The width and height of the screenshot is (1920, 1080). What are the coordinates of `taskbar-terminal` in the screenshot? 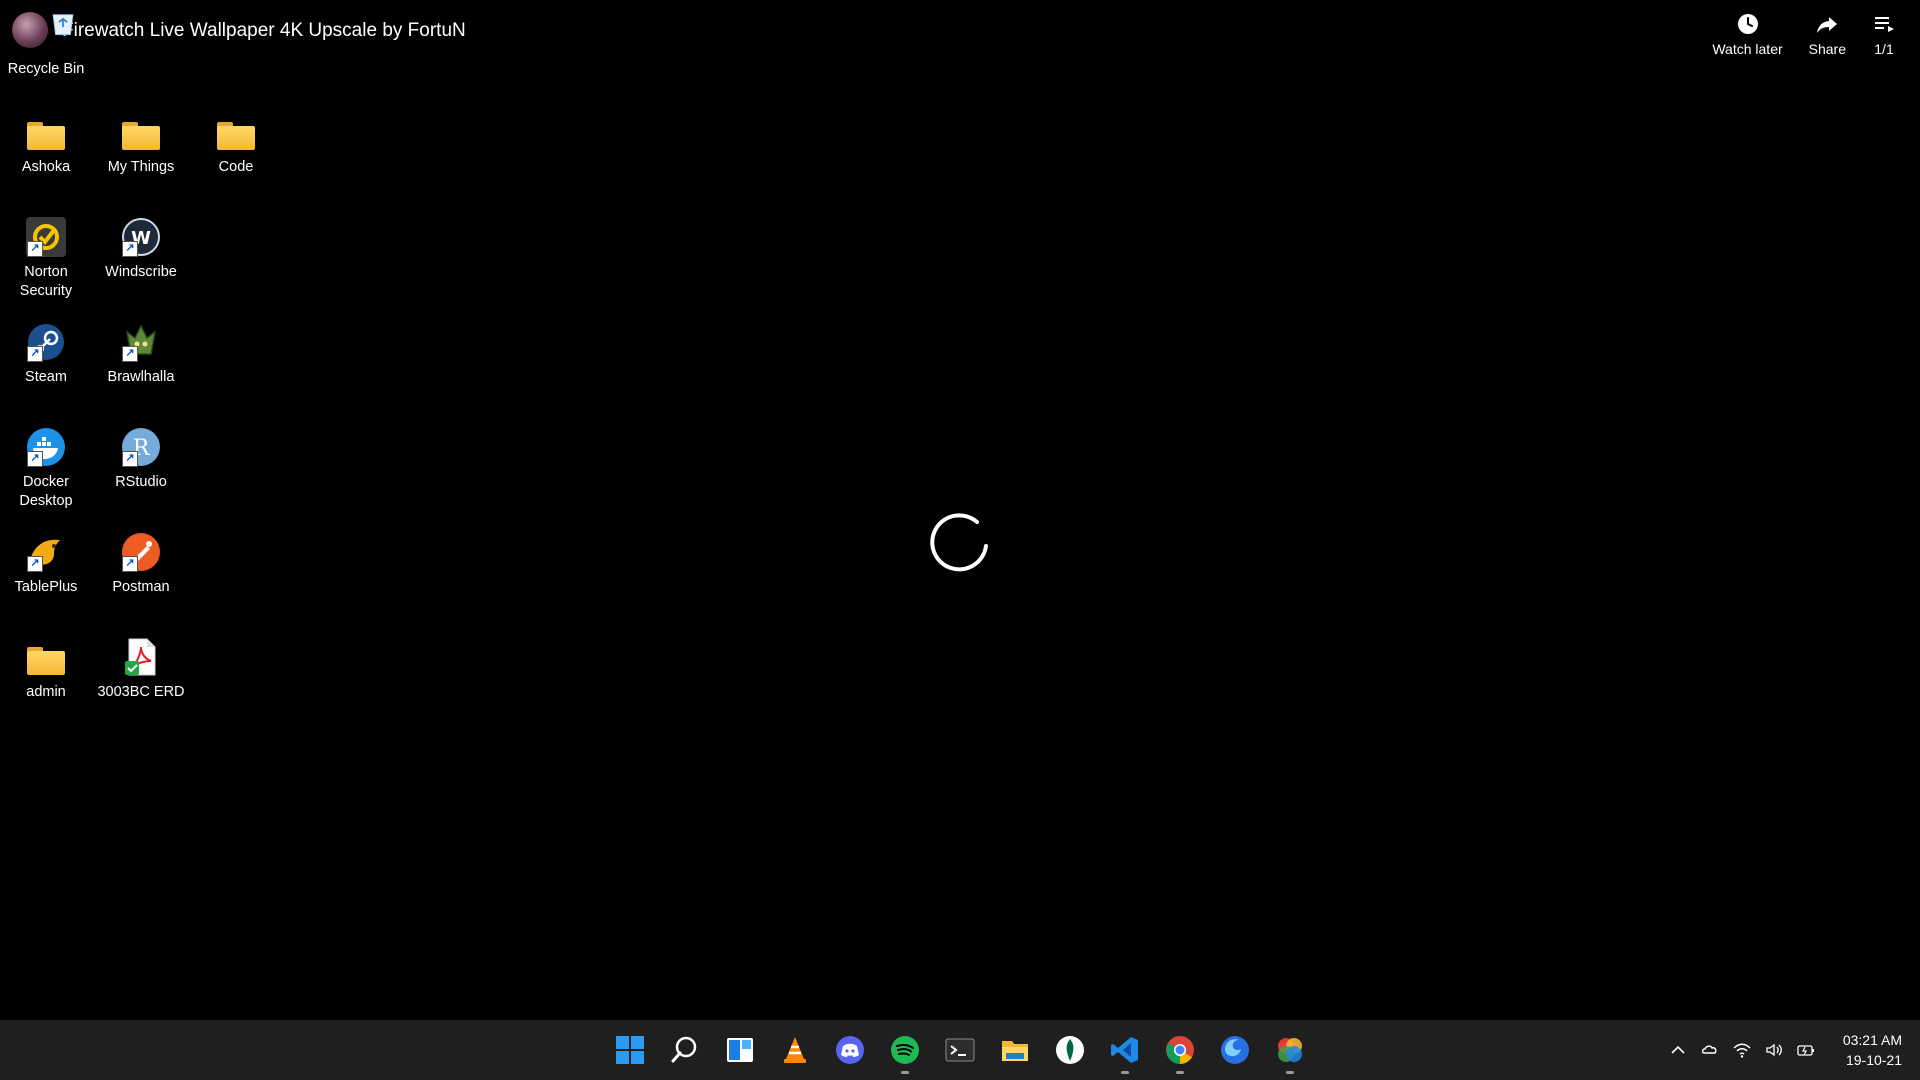 It's located at (960, 1050).